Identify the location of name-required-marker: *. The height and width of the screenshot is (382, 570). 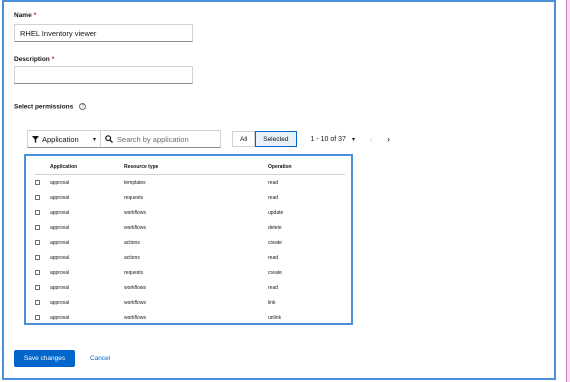
(35, 15).